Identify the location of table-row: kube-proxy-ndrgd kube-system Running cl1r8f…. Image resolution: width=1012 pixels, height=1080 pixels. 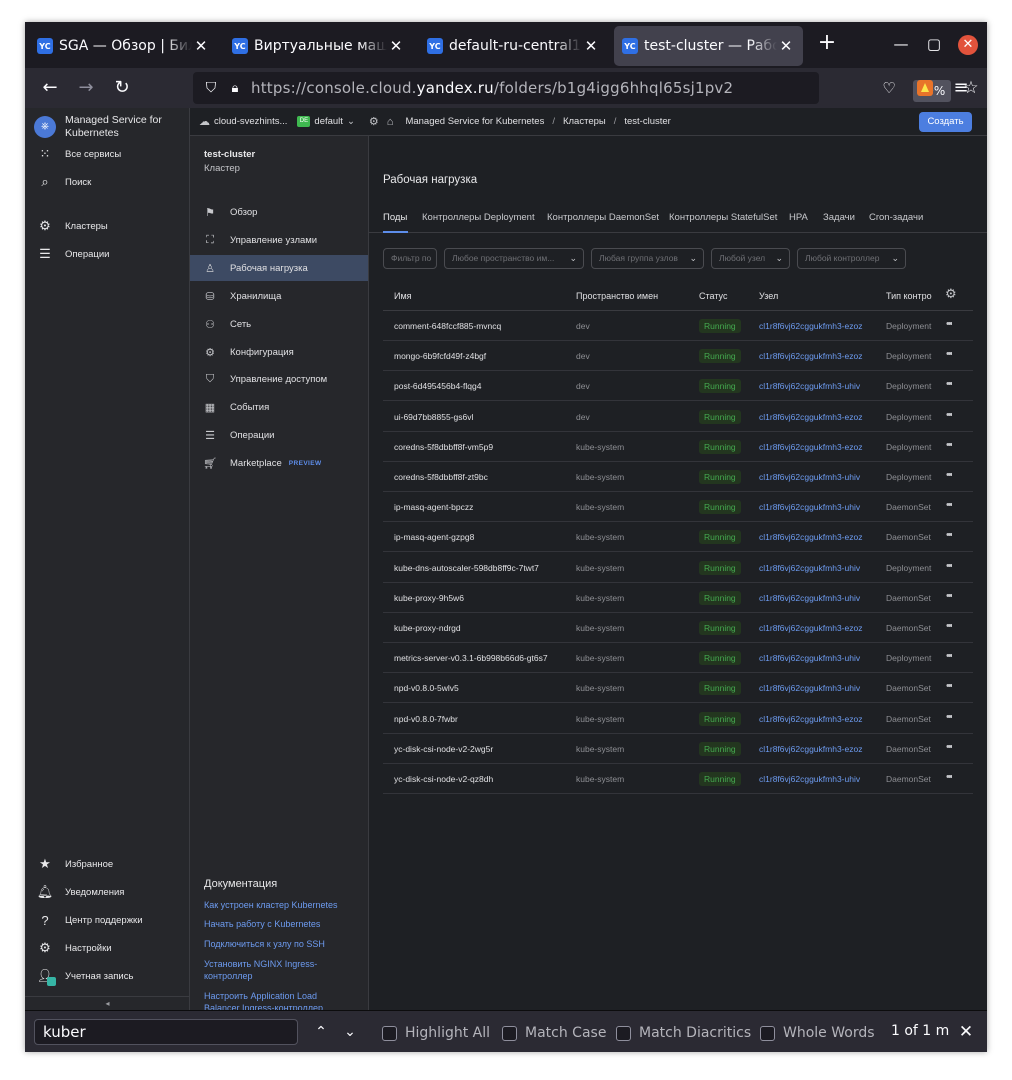
(678, 628).